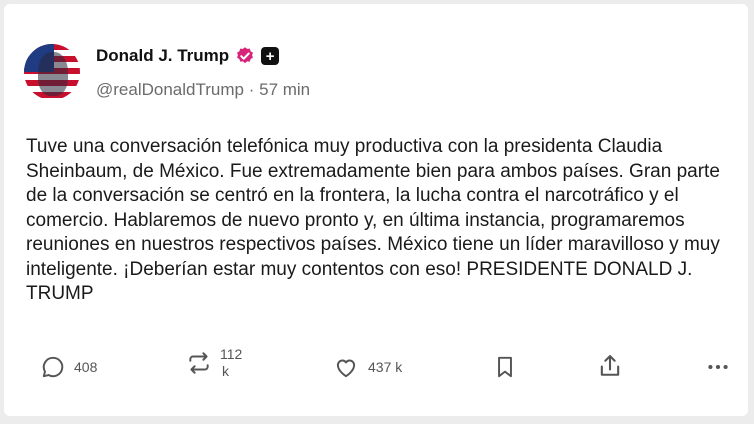 The height and width of the screenshot is (424, 754). I want to click on author-handle: @realDonaldTrump, so click(170, 89).